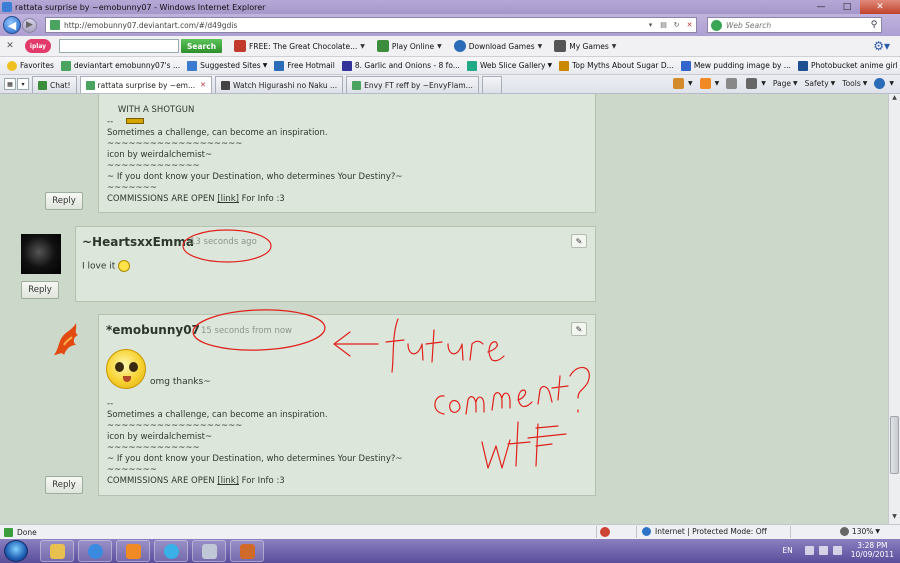 The image size is (900, 563). What do you see at coordinates (682, 83) in the screenshot?
I see `home-button: ▼` at bounding box center [682, 83].